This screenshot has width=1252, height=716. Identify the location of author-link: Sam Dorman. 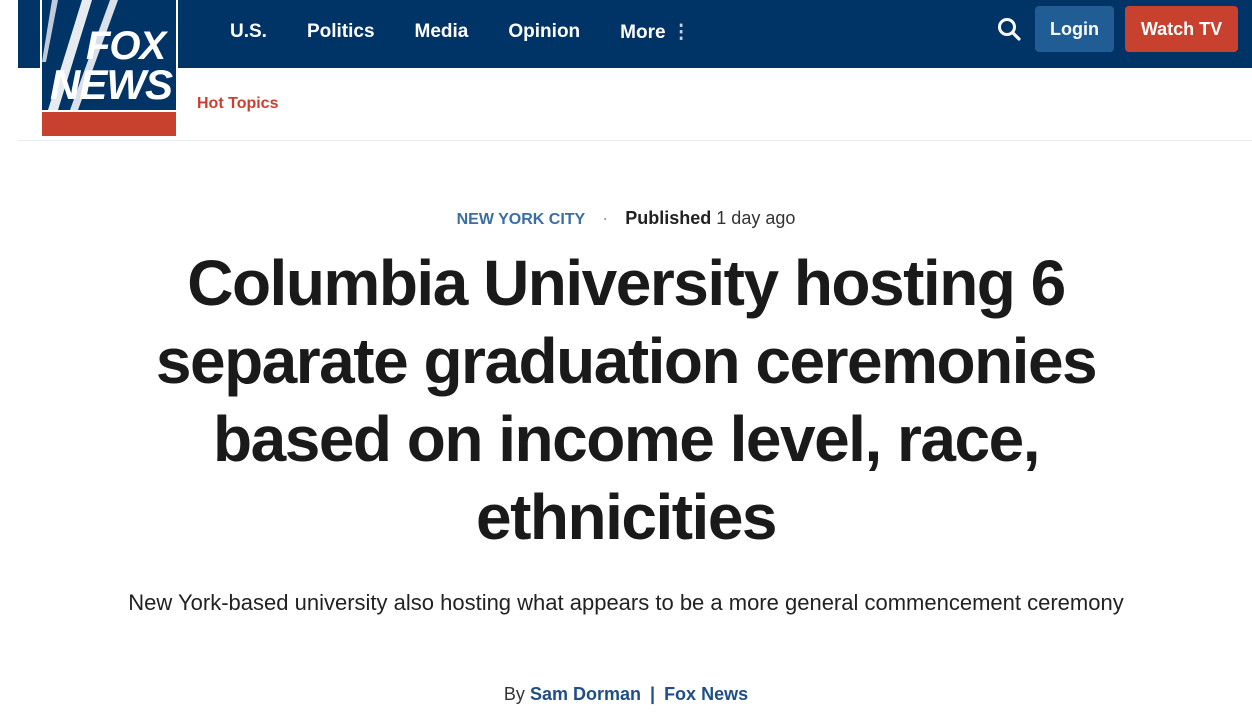
(585, 694).